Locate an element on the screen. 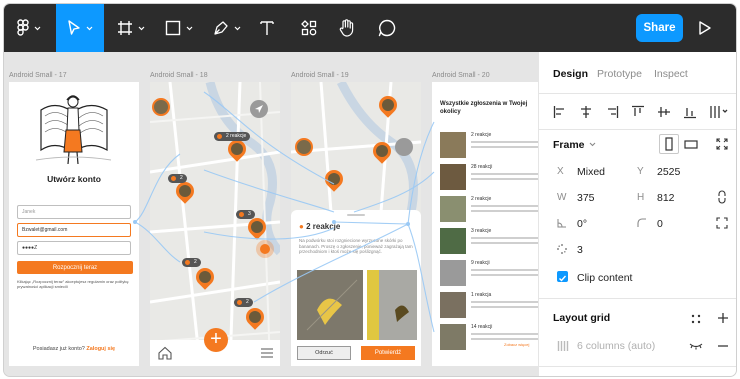  frame-tool-button is located at coordinates (131, 28).